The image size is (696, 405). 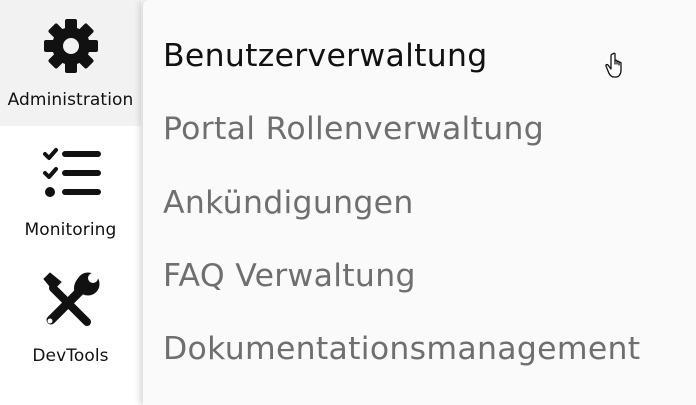 What do you see at coordinates (71, 300) in the screenshot?
I see `tools-icon` at bounding box center [71, 300].